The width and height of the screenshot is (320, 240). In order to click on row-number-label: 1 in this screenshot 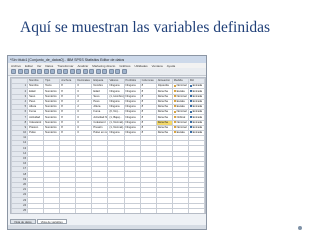, I will do `click(25, 86)`.